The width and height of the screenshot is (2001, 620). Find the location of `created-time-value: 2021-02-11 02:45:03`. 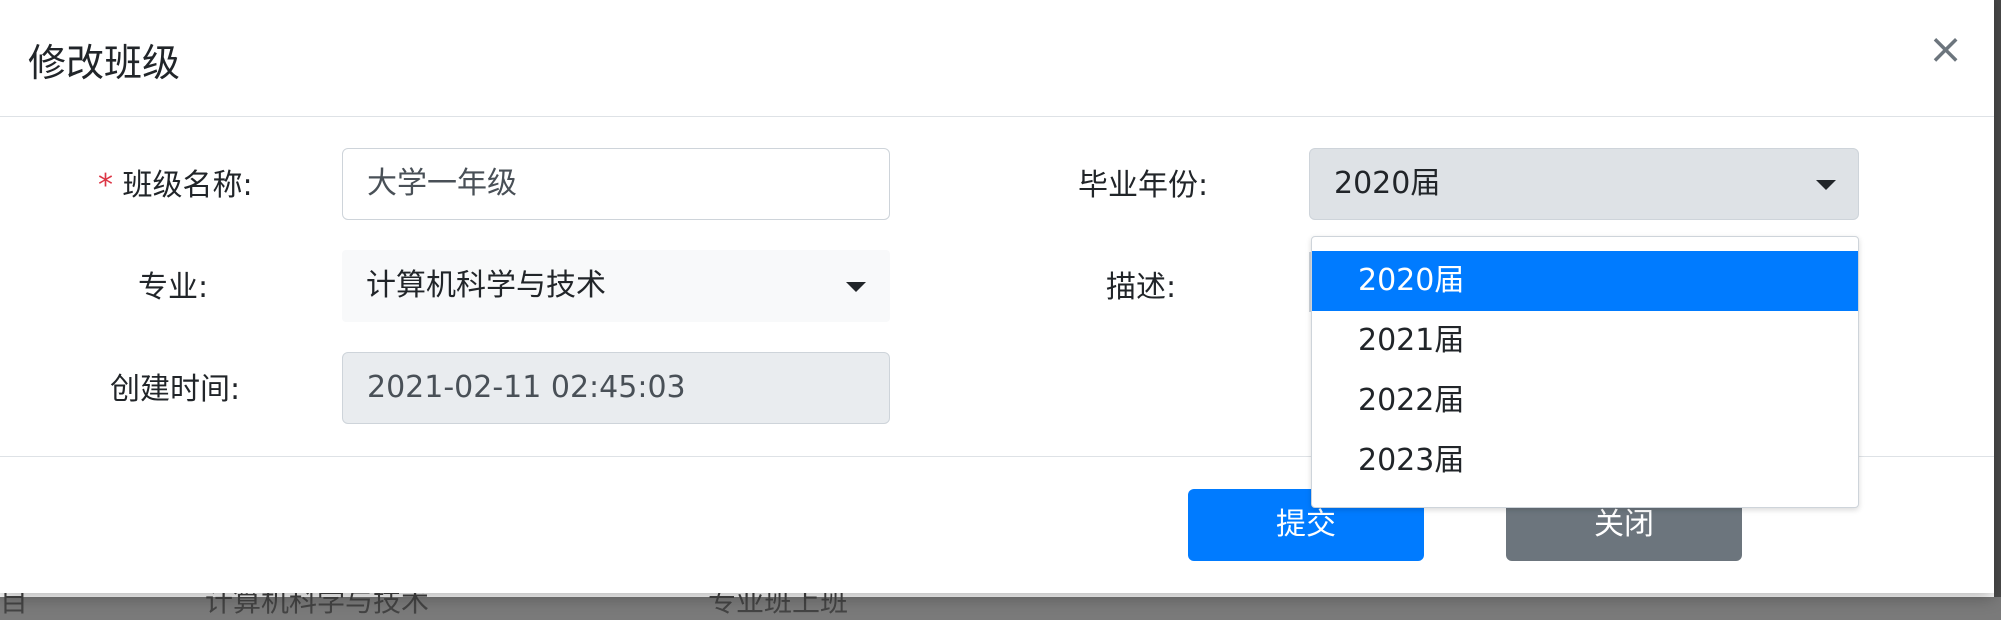

created-time-value: 2021-02-11 02:45:03 is located at coordinates (526, 387).